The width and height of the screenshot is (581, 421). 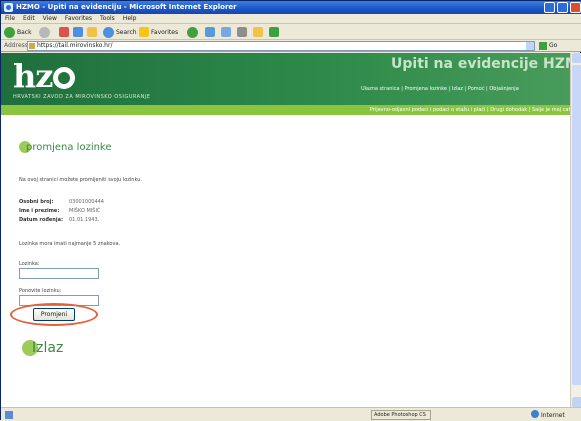 What do you see at coordinates (50, 19) in the screenshot?
I see `menu-view: View` at bounding box center [50, 19].